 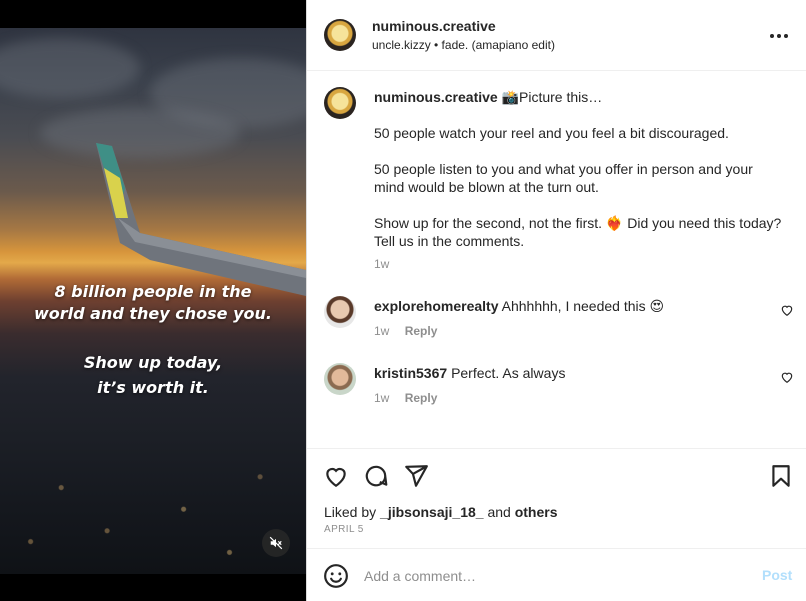 What do you see at coordinates (336, 476) in the screenshot?
I see `heart-icon` at bounding box center [336, 476].